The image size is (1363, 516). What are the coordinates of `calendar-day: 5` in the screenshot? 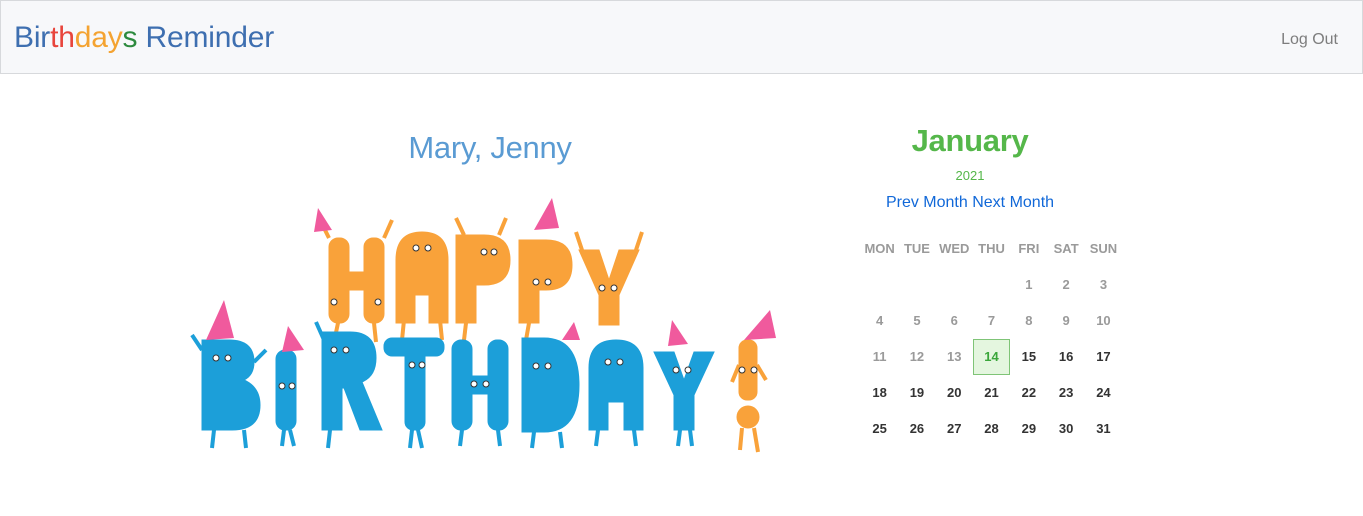 It's located at (916, 321).